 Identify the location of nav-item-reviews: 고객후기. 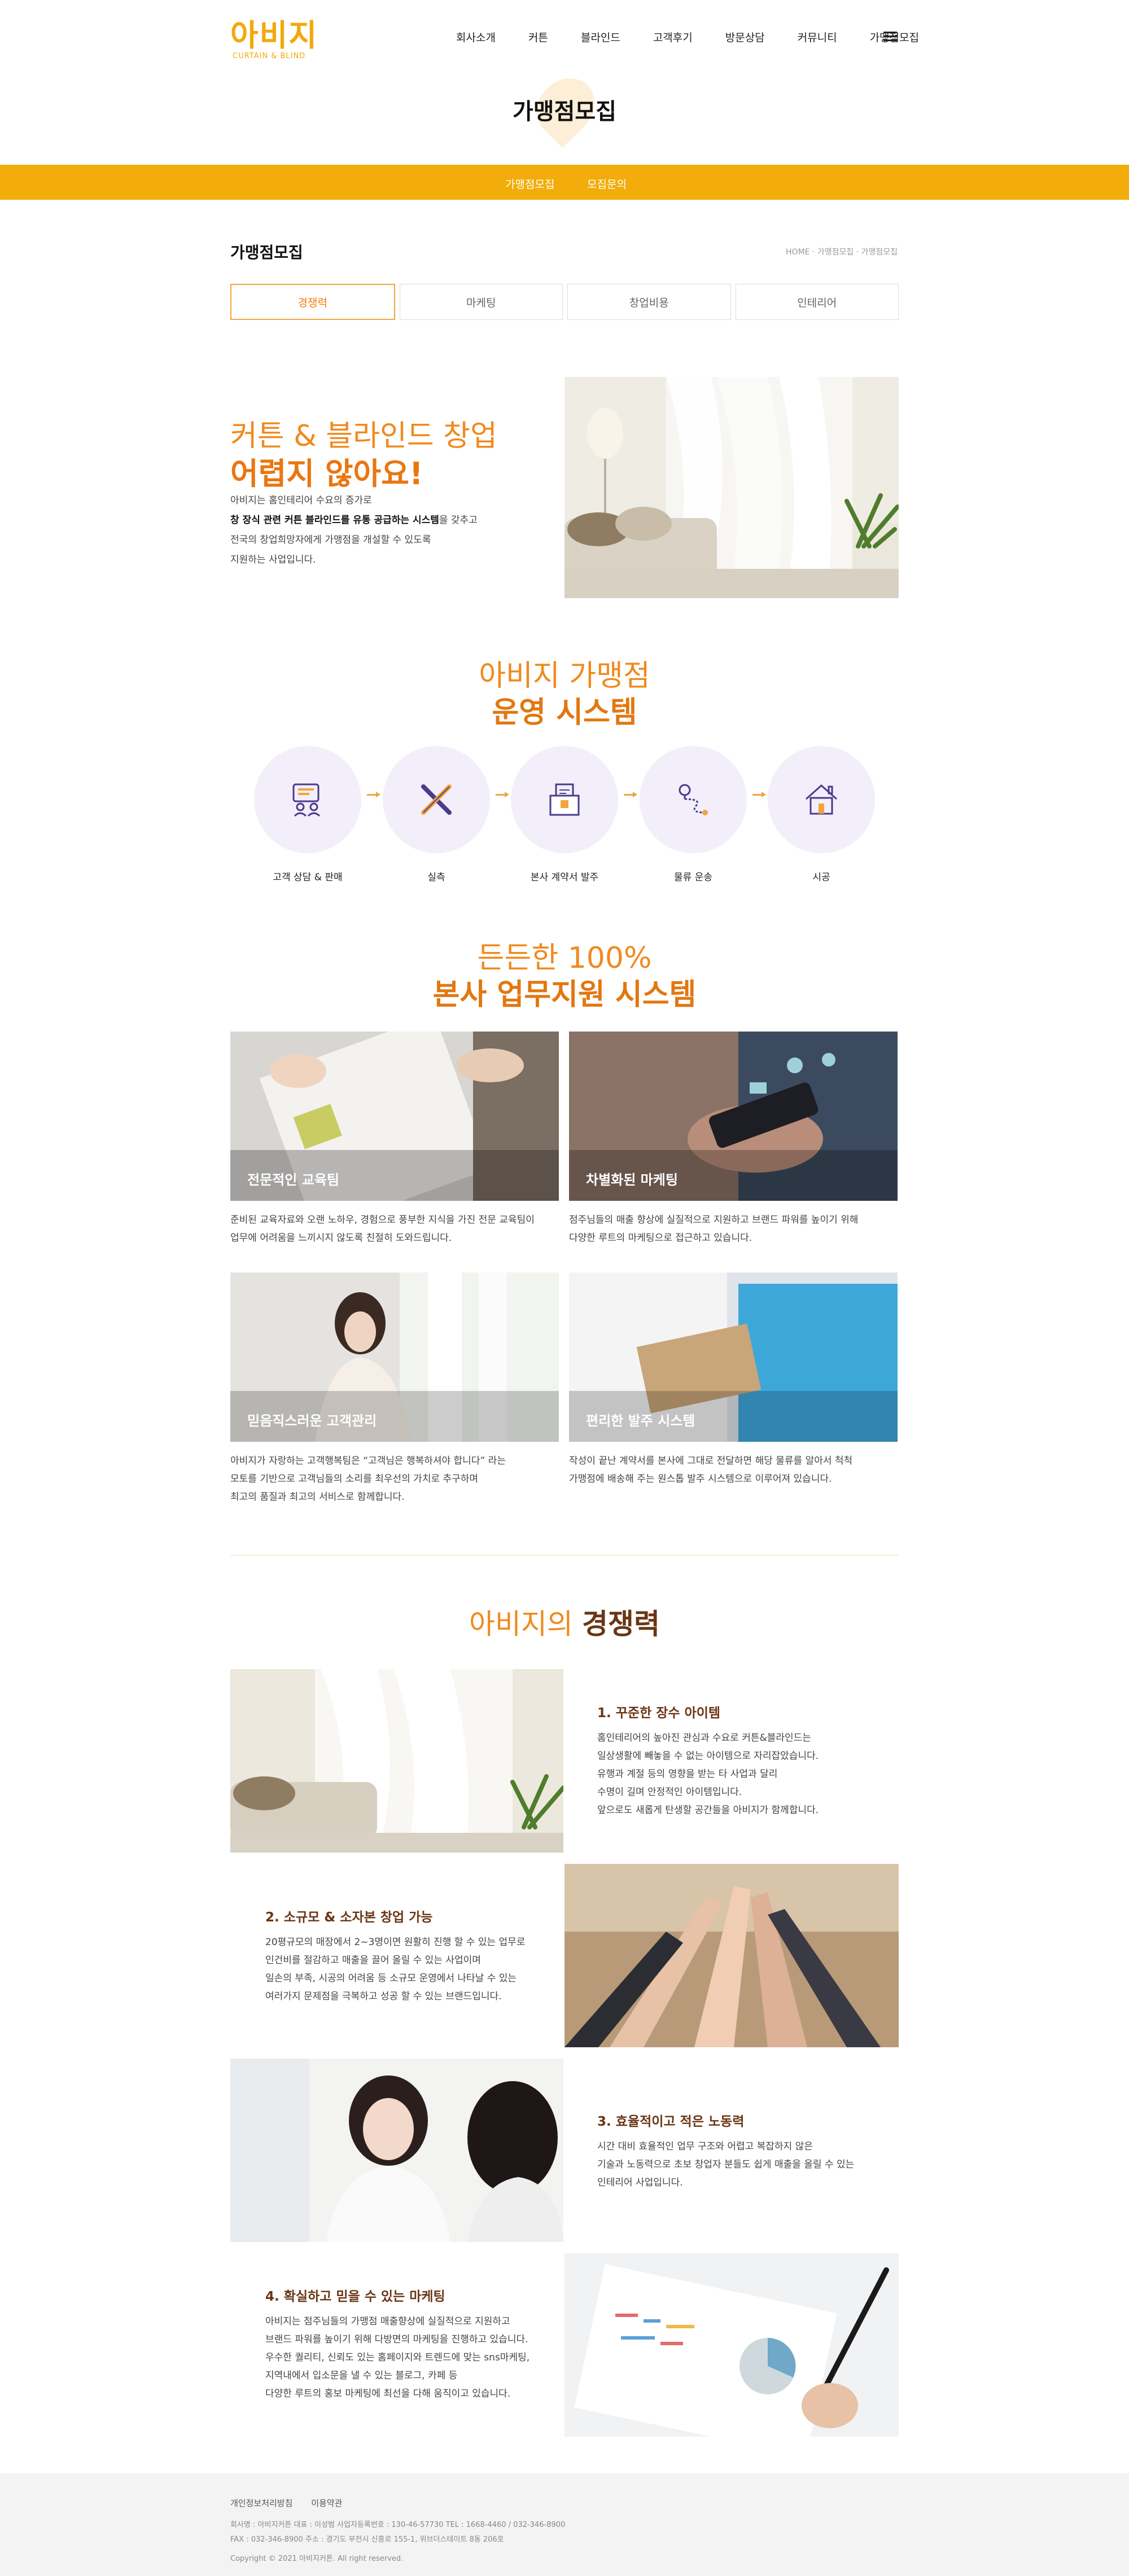
(673, 37).